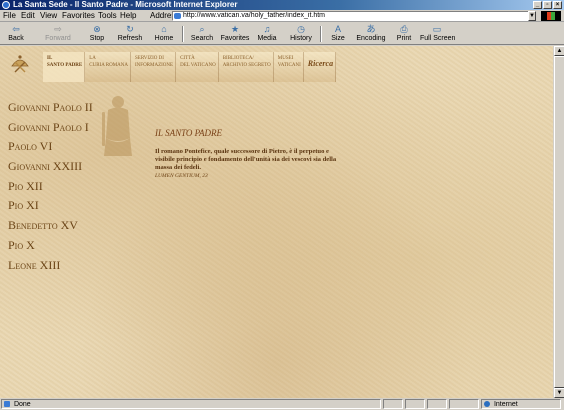 This screenshot has height=410, width=564. Describe the element at coordinates (320, 67) in the screenshot. I see `nav-tab-ricerca: Ricerca` at that location.